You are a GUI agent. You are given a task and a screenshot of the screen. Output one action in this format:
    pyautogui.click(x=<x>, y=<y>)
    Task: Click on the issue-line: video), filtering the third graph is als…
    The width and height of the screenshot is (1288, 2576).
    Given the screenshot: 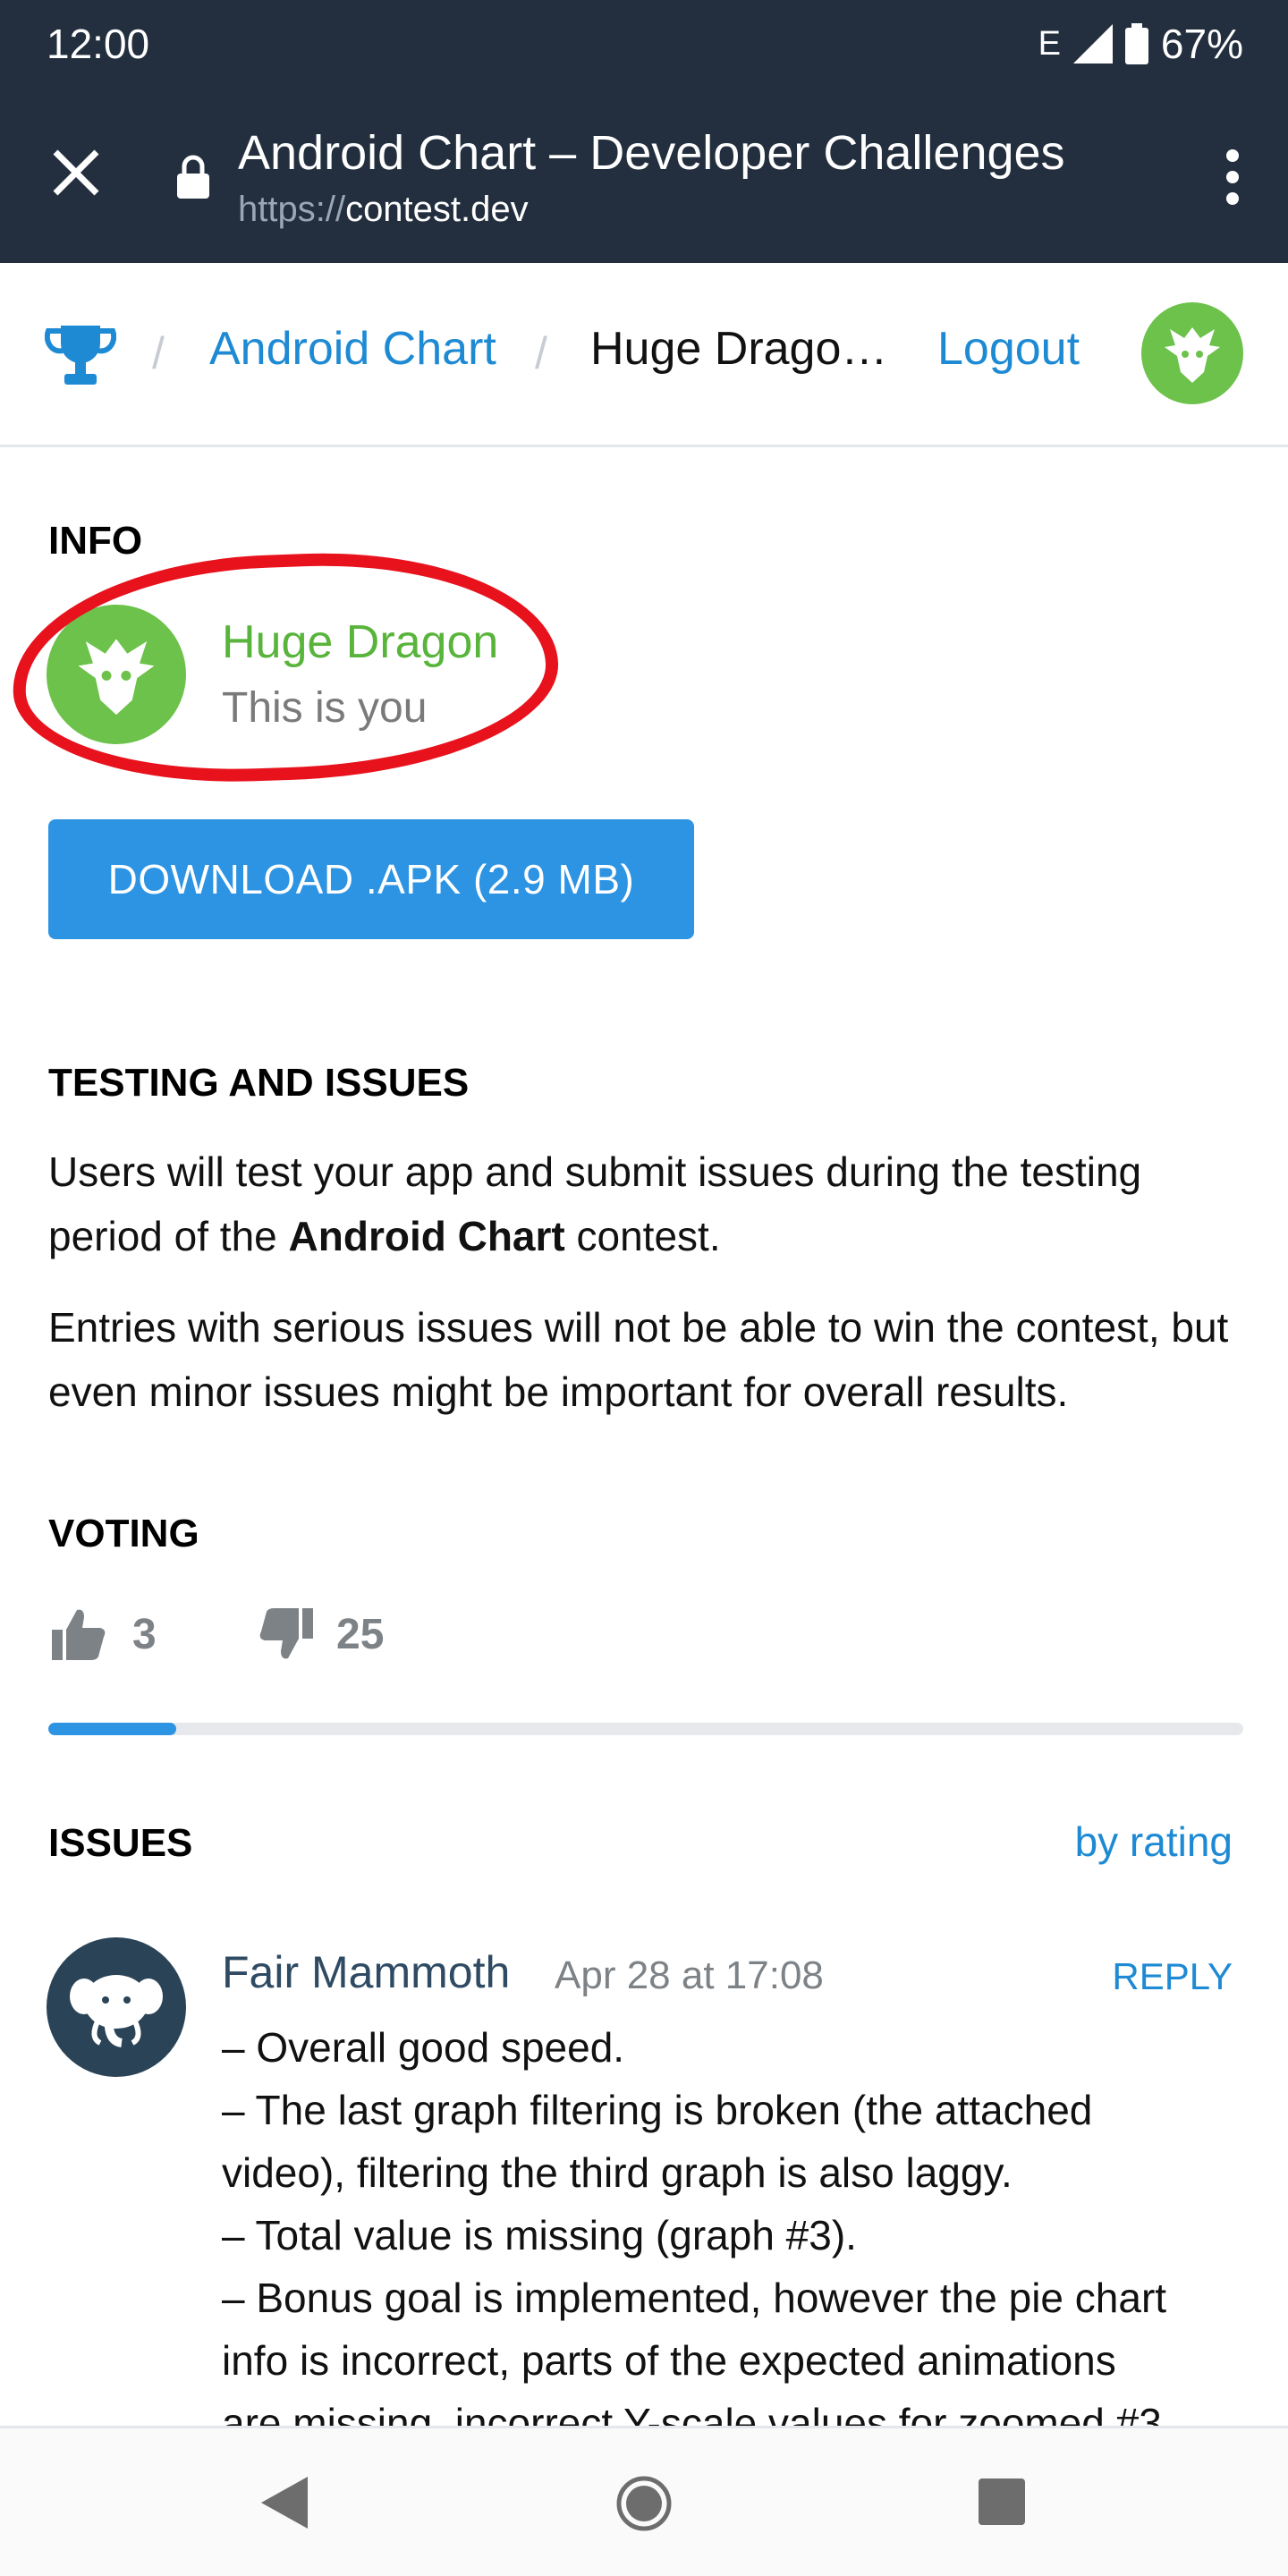 What is the action you would take?
    pyautogui.click(x=617, y=2172)
    